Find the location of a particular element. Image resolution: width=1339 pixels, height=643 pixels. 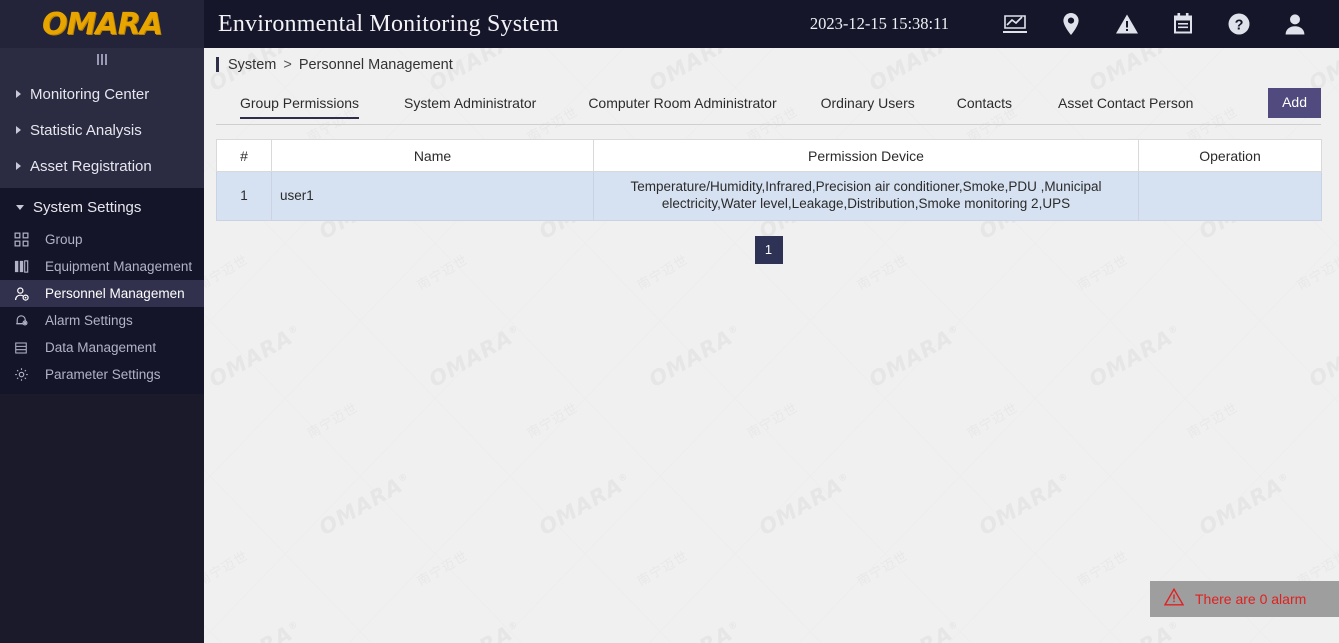

logo-area: OMARA is located at coordinates (102, 24).